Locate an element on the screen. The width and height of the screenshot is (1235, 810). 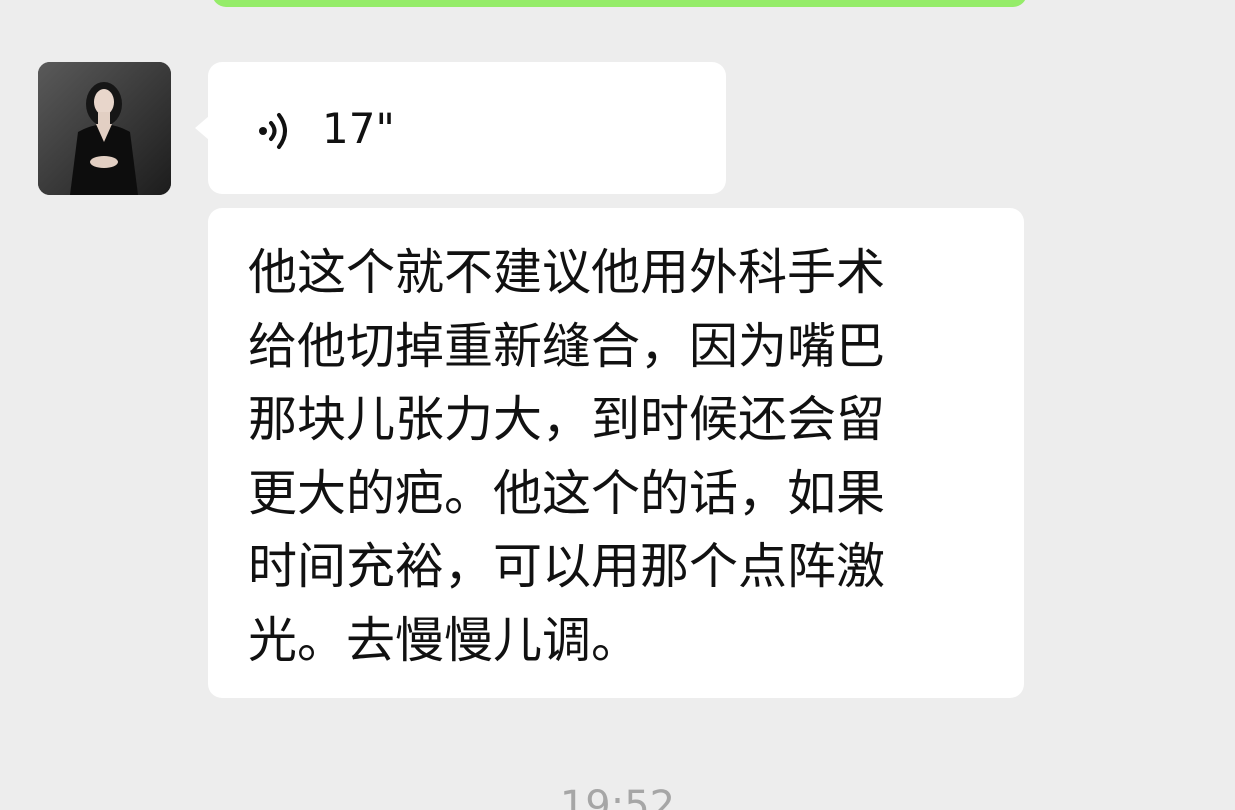
avatar-portrait-image is located at coordinates (104, 128).